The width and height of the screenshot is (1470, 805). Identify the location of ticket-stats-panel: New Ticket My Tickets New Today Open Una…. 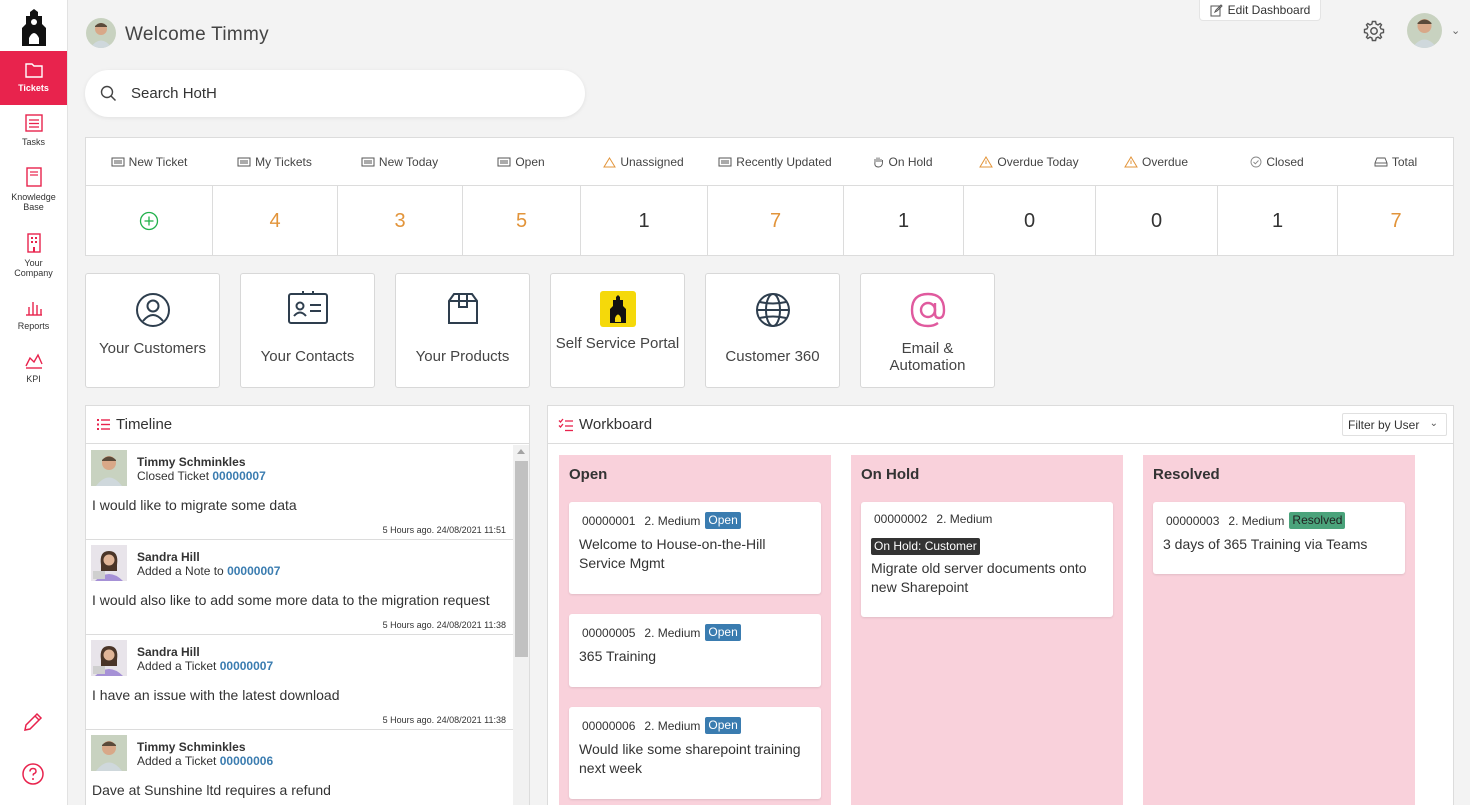
(769, 196).